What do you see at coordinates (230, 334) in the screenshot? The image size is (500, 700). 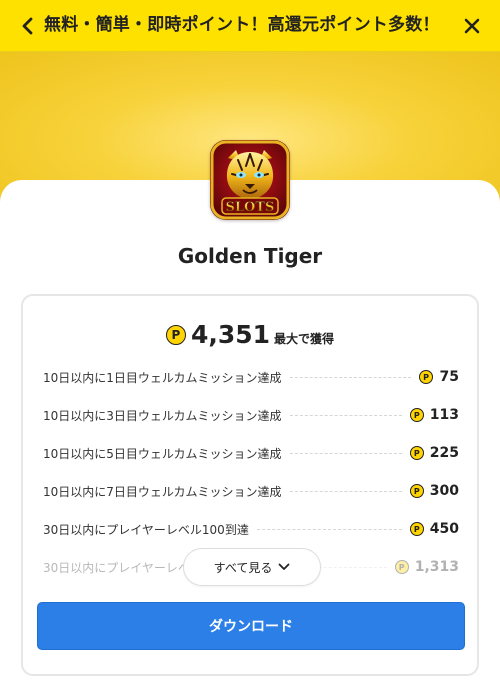 I see `total-points-value: 4,351` at bounding box center [230, 334].